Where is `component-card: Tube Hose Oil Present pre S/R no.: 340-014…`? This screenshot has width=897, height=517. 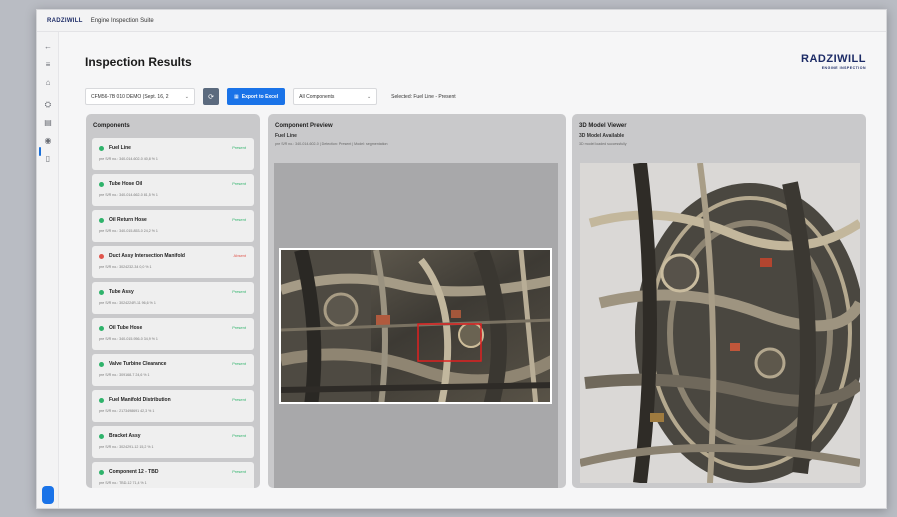
component-card: Tube Hose Oil Present pre S/R no.: 340-014… is located at coordinates (173, 190).